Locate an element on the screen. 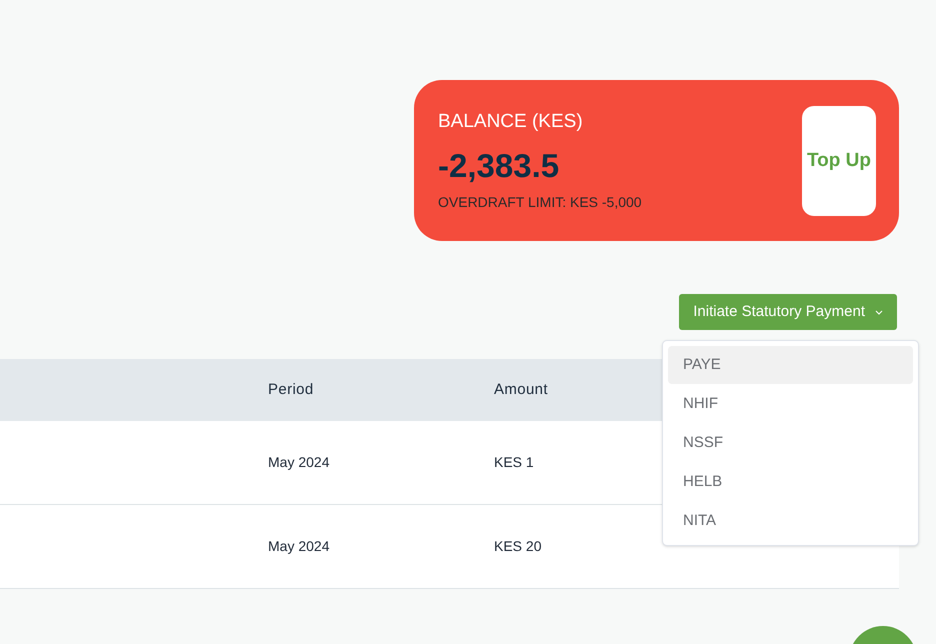 The image size is (936, 644). menu-item: PAYE is located at coordinates (790, 365).